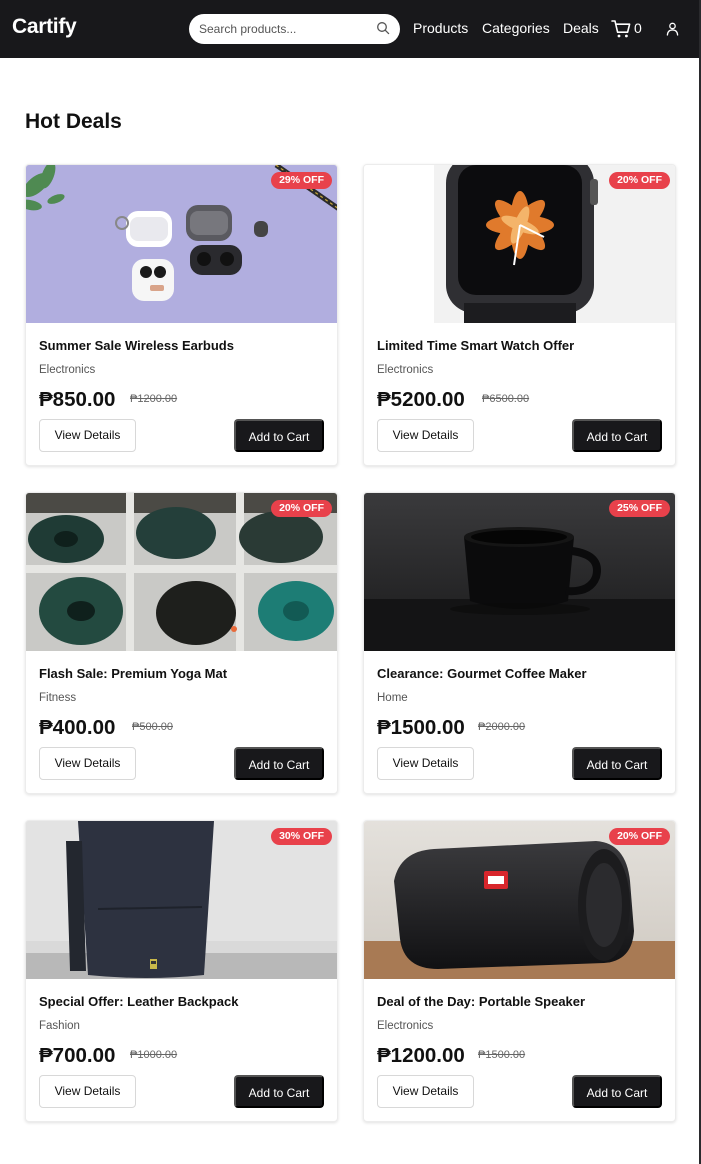  Describe the element at coordinates (77, 1055) in the screenshot. I see `sale-price: ₱700.00` at that location.